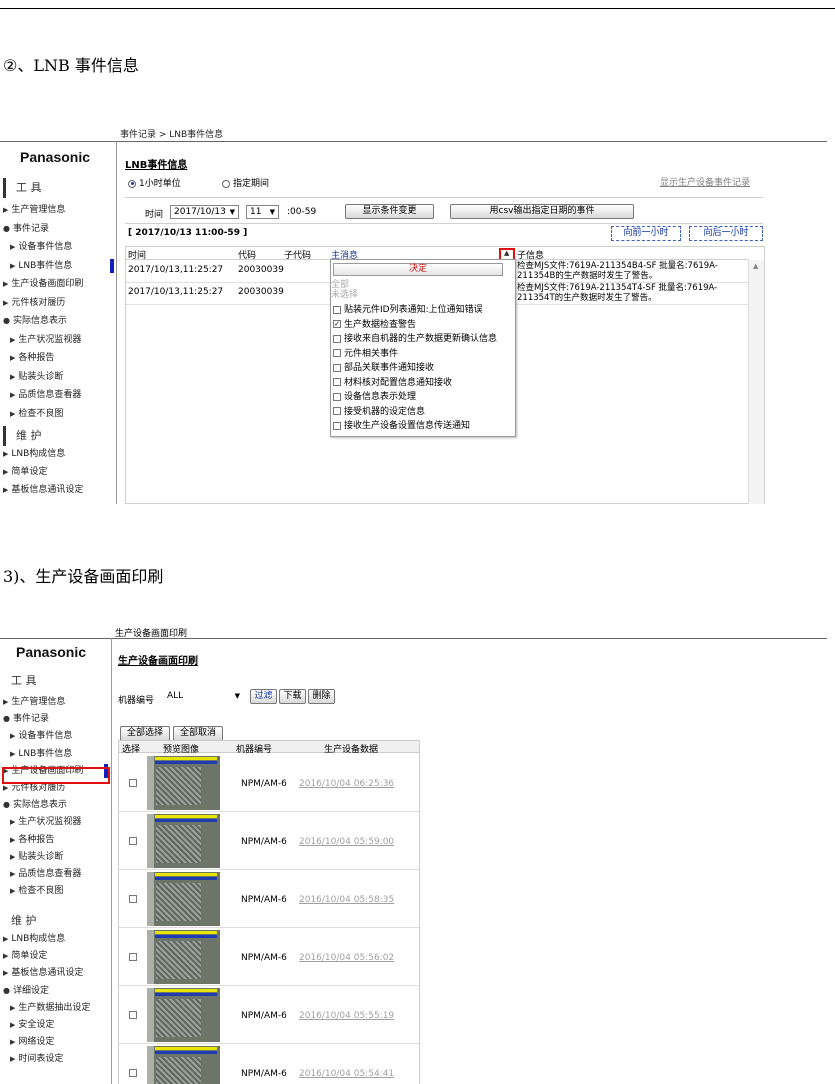 The width and height of the screenshot is (835, 1084). What do you see at coordinates (132, 183) in the screenshot?
I see `radio-hourly-dot` at bounding box center [132, 183].